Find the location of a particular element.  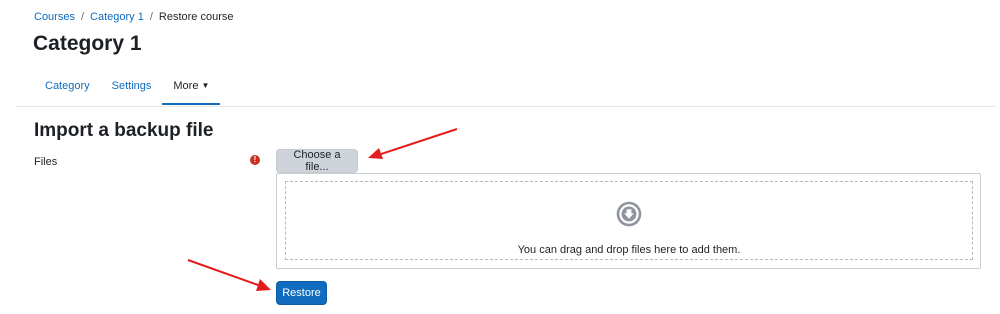

arrow-circle-down-icon is located at coordinates (629, 214).